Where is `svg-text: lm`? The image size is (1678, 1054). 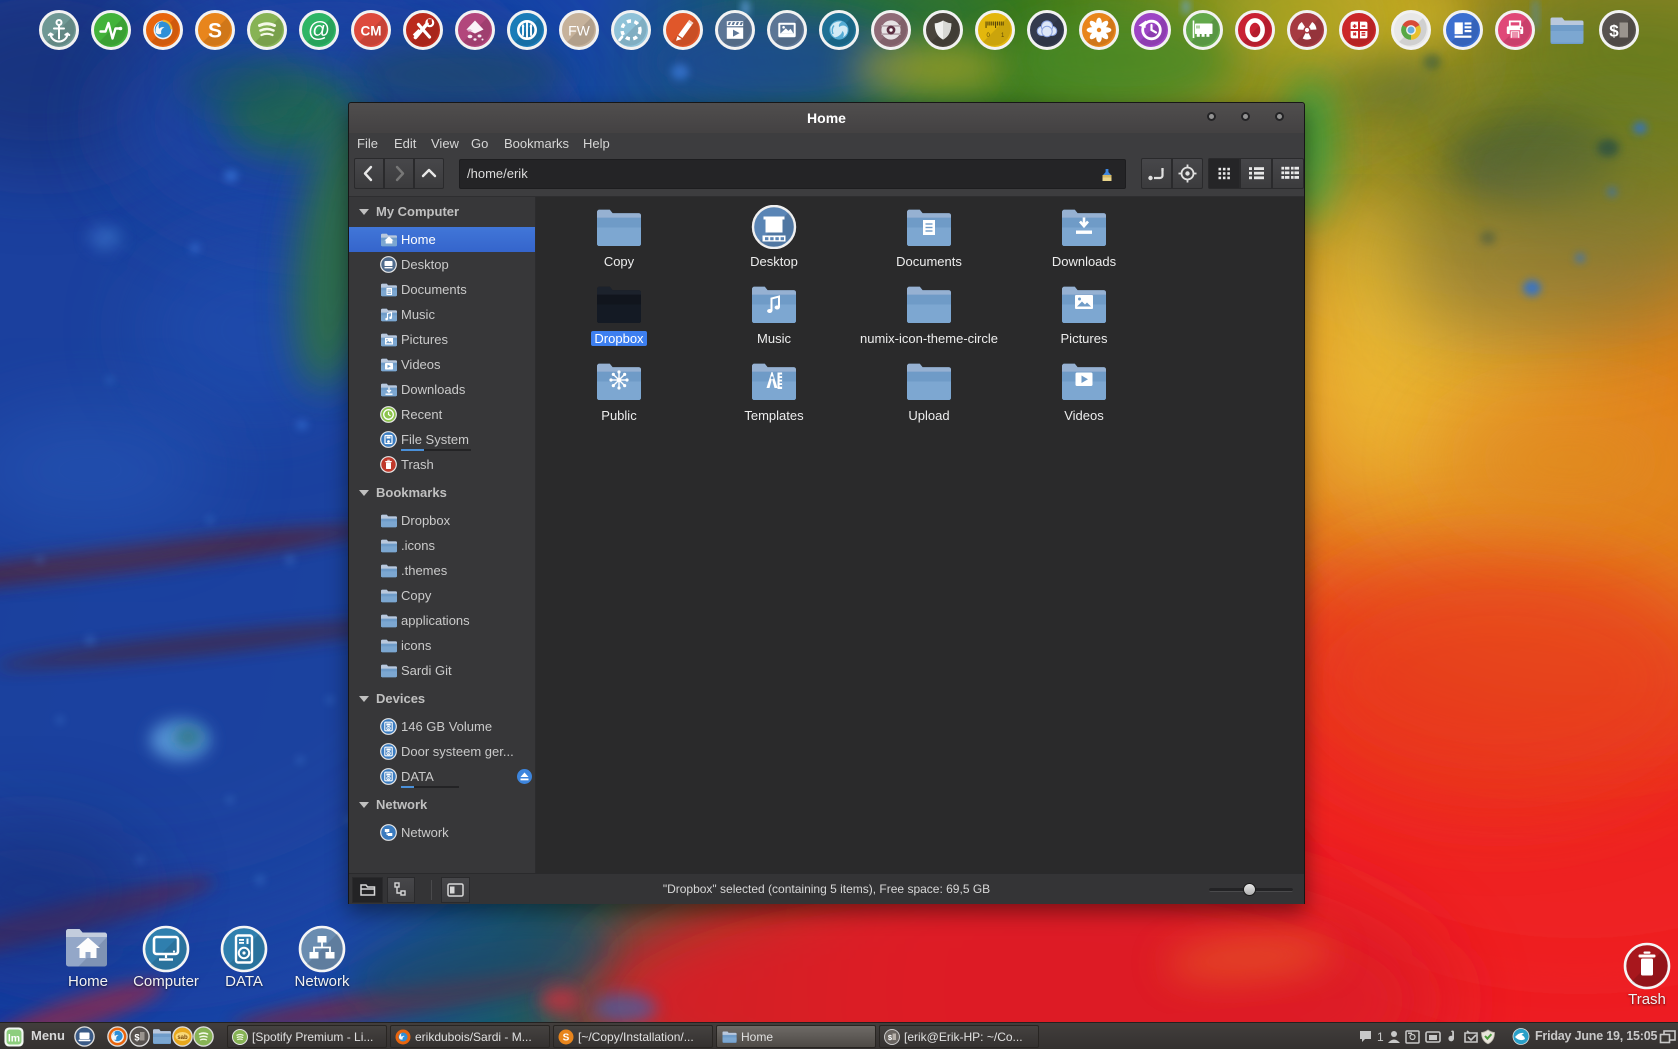
svg-text: lm is located at coordinates (14, 1039).